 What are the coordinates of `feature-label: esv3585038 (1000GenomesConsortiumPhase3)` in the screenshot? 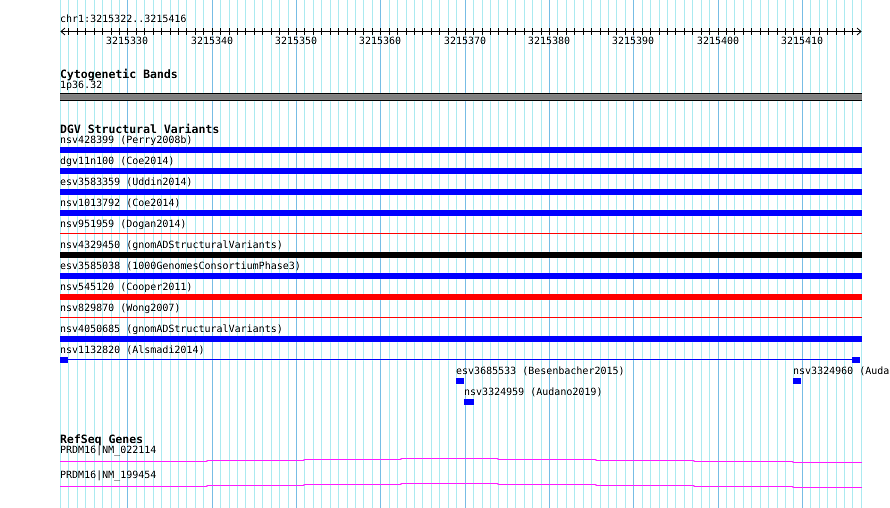 It's located at (180, 267).